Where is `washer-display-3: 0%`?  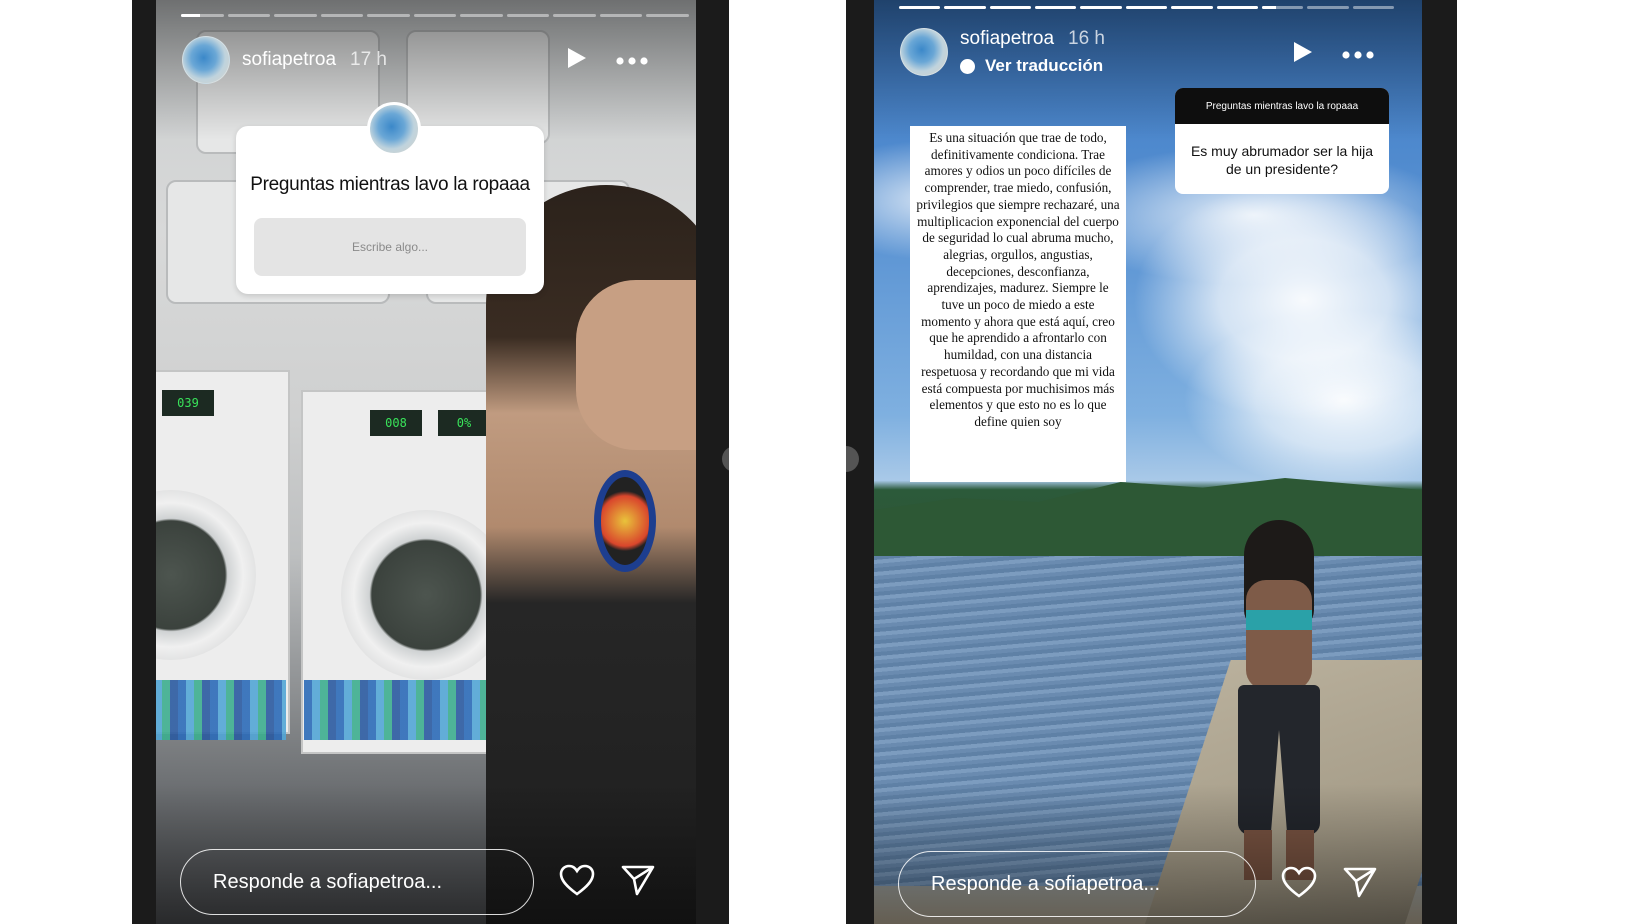 washer-display-3: 0% is located at coordinates (464, 423).